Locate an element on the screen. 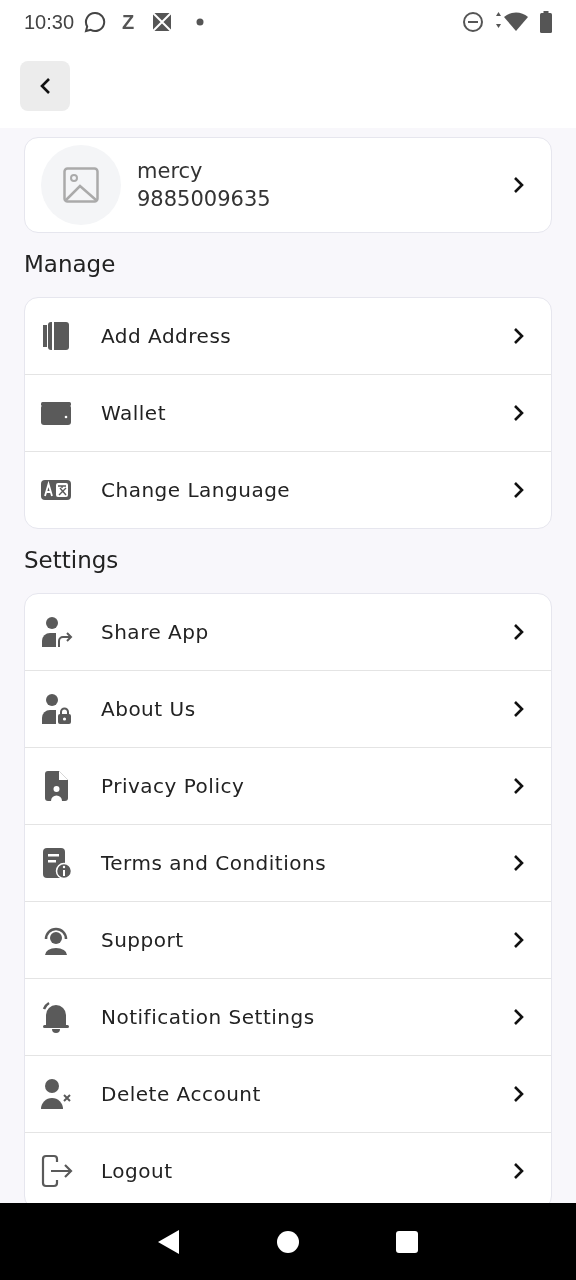 The height and width of the screenshot is (1280, 576). status-time: 10:30 is located at coordinates (49, 22).